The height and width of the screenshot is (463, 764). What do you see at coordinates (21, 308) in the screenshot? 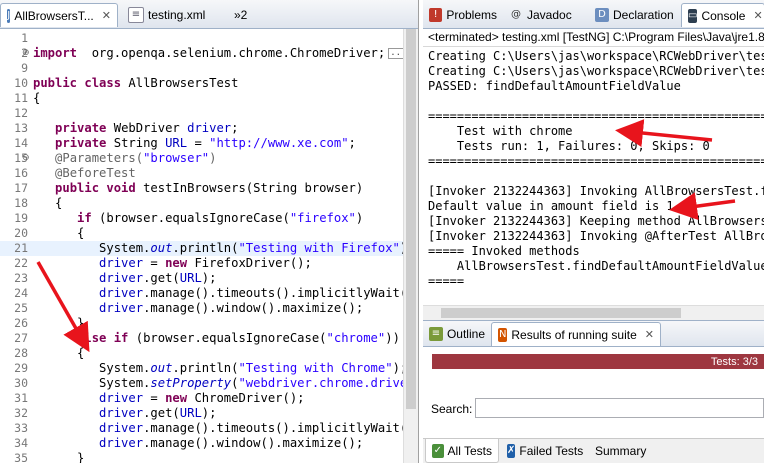
I see `line-number: 25` at bounding box center [21, 308].